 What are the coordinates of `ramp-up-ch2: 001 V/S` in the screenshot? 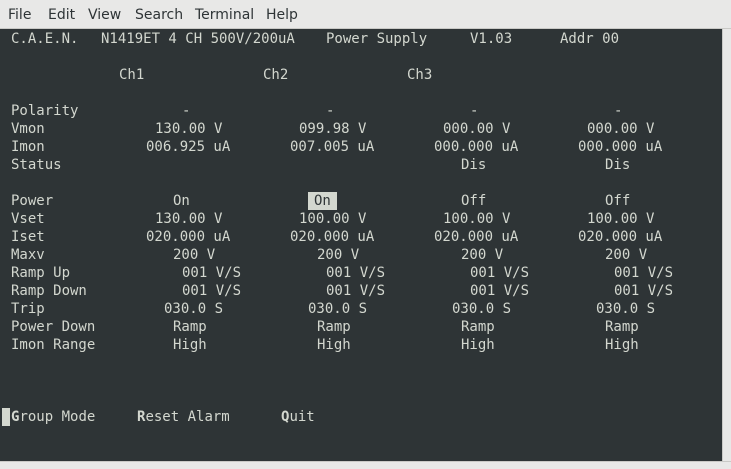 It's located at (355, 273).